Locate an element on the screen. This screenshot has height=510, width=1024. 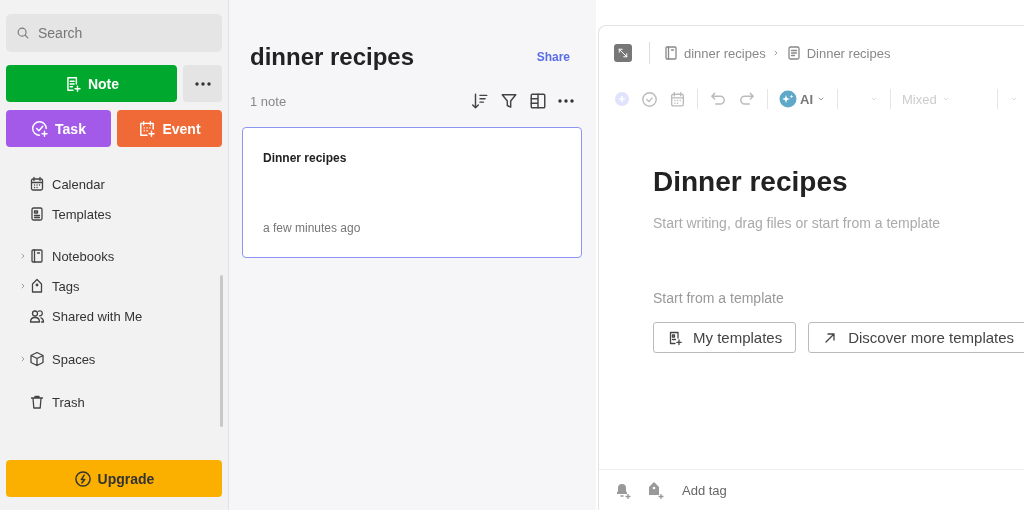
upgrade-button: Upgrade is located at coordinates (114, 478).